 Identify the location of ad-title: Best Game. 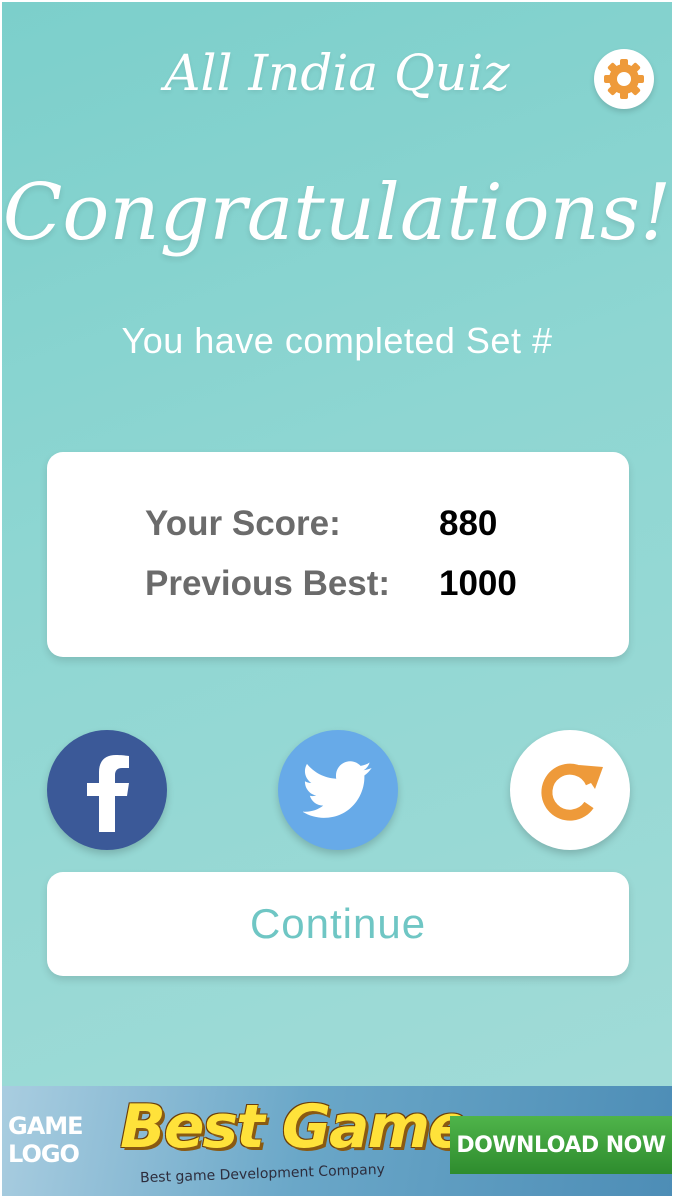
(294, 1127).